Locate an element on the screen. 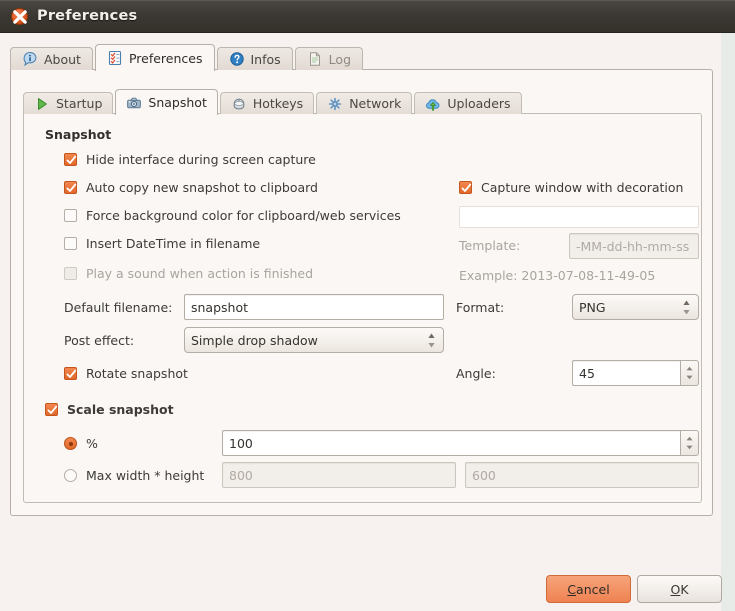  format-combobox: PNG is located at coordinates (635, 307).